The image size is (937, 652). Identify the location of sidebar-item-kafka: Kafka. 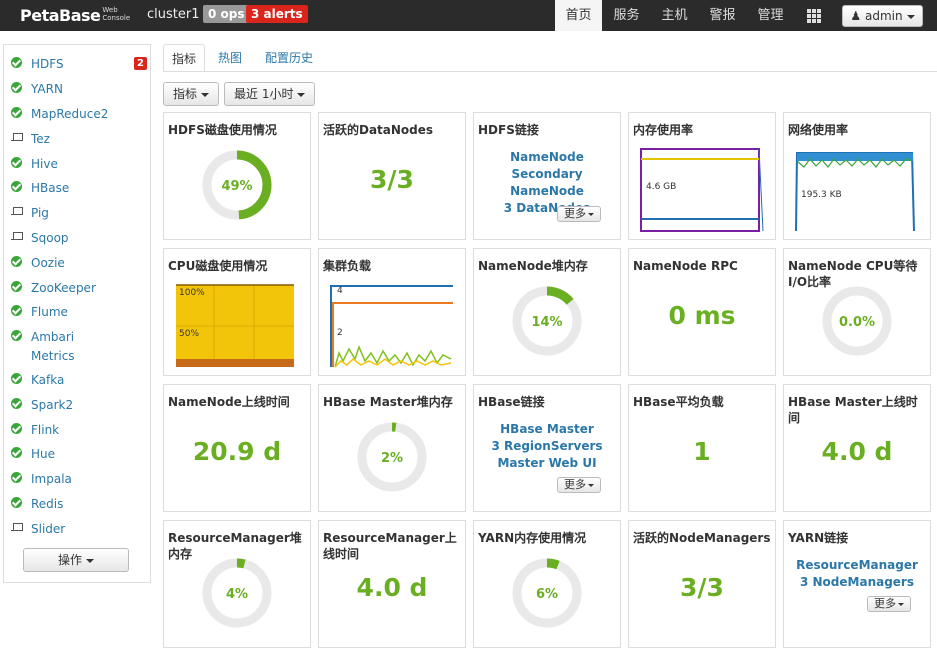
(77, 379).